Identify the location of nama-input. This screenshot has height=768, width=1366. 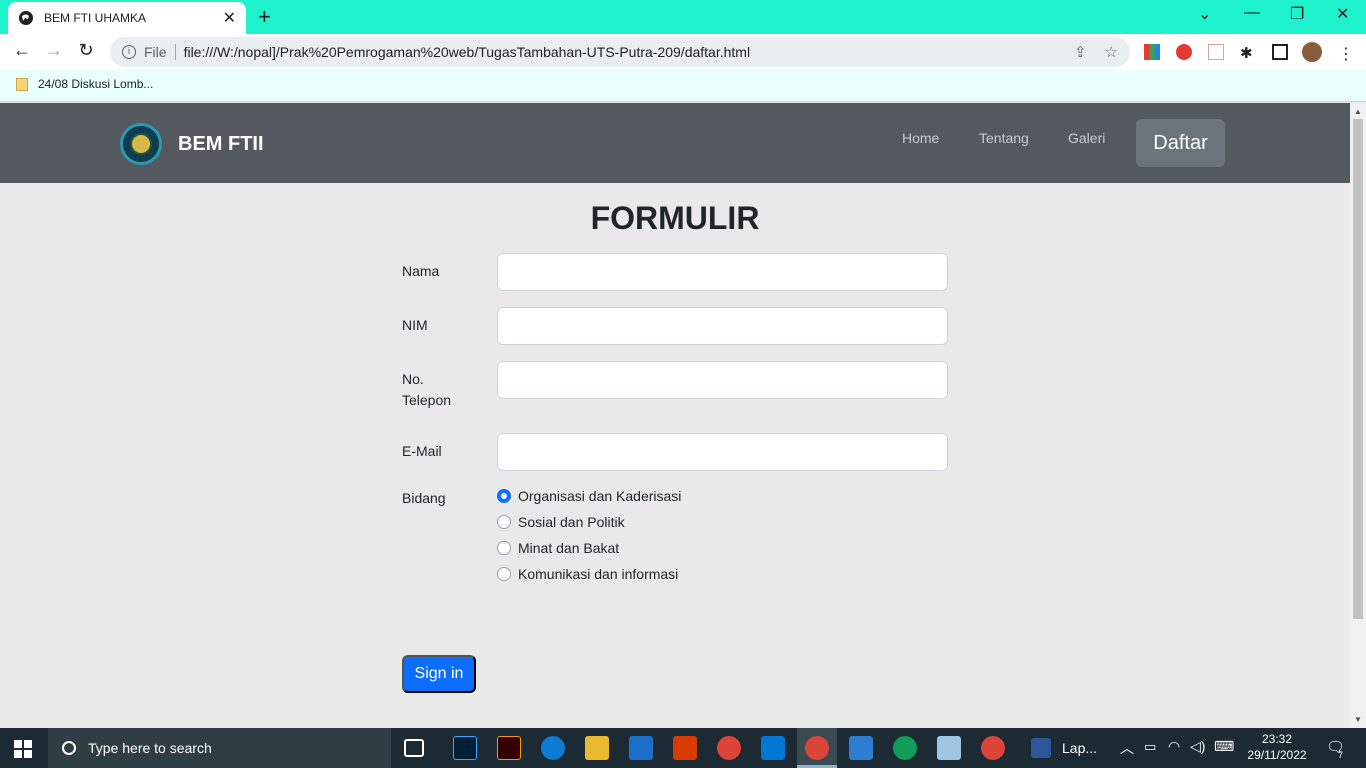
(722, 272).